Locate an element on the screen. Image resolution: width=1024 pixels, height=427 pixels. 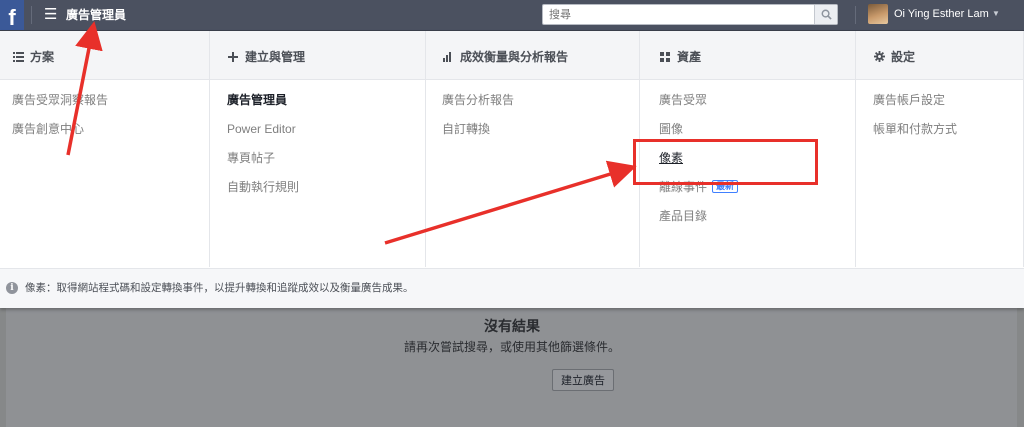
menu-column-title: 資產 is located at coordinates (689, 57).